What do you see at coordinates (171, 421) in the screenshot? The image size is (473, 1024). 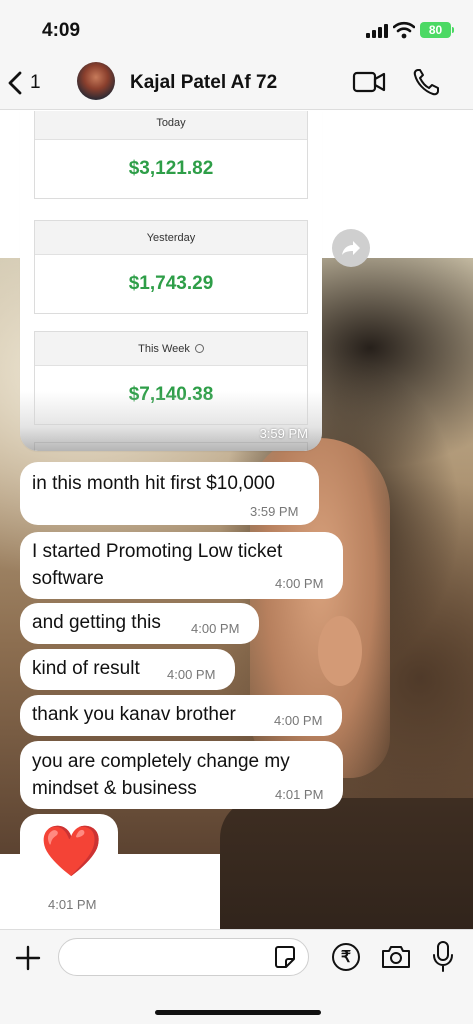 I see `image-shade` at bounding box center [171, 421].